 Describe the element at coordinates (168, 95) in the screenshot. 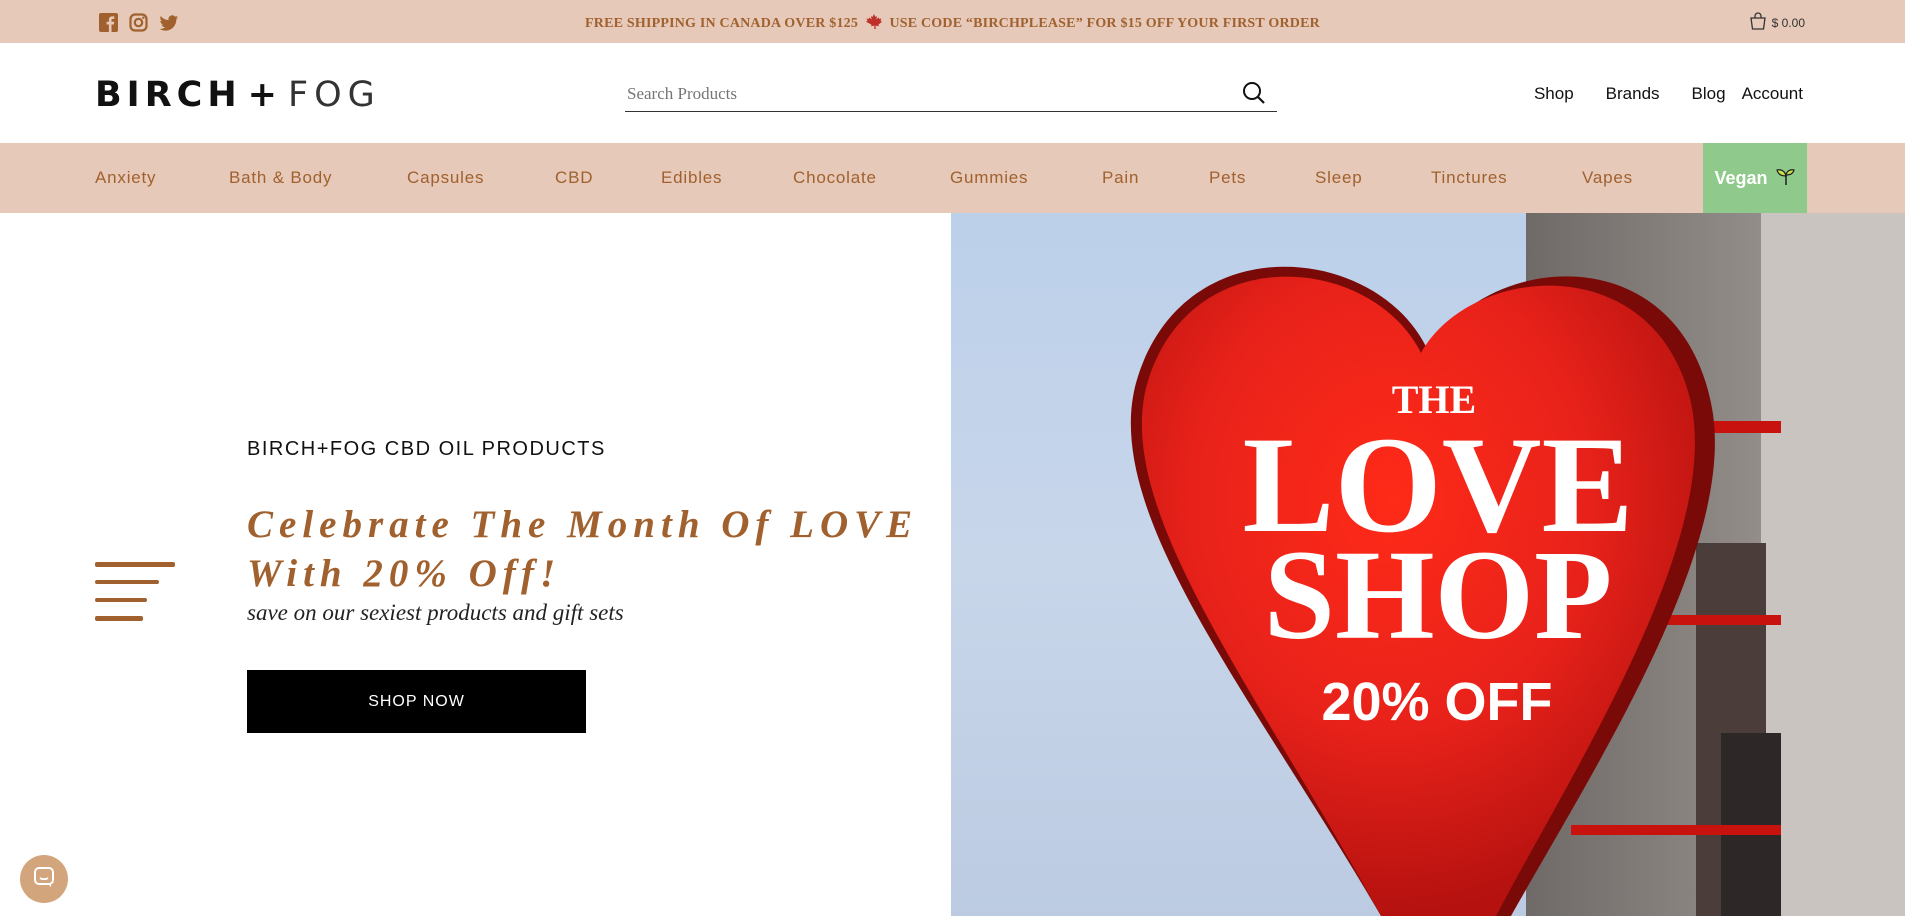

I see `logo-birch: BIRCH` at that location.